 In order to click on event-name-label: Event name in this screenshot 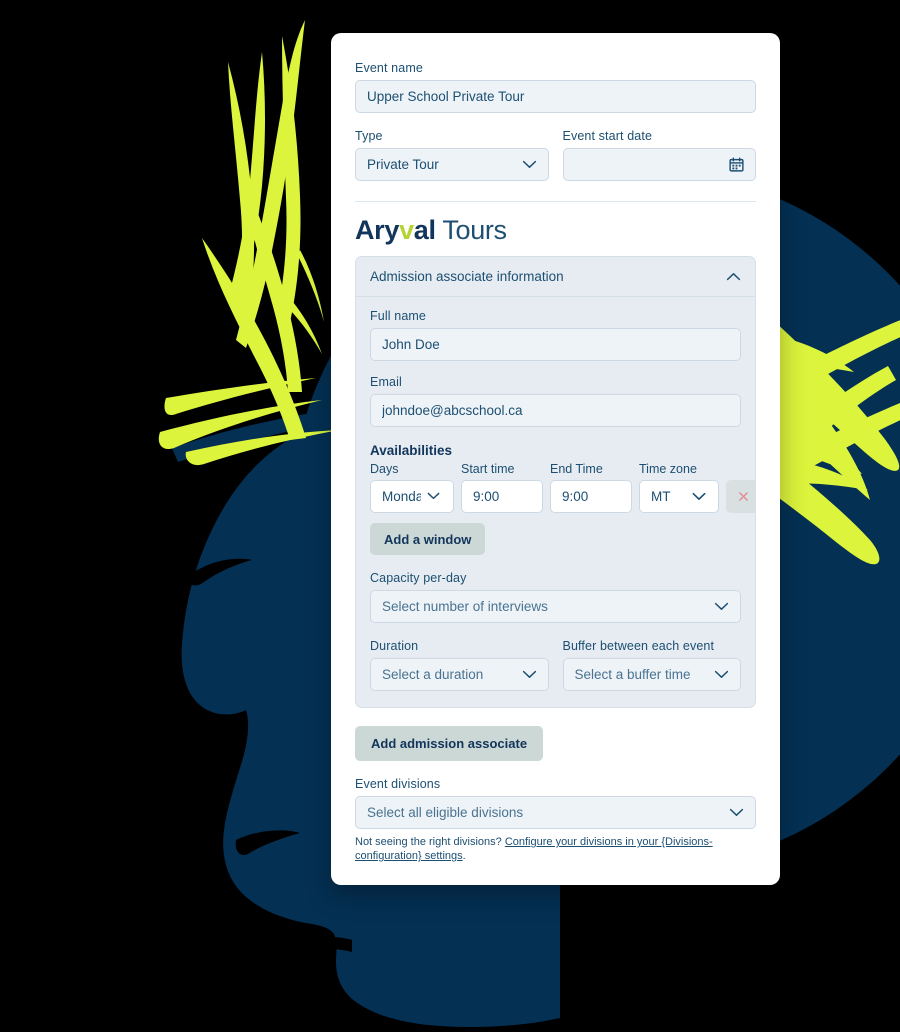, I will do `click(389, 68)`.